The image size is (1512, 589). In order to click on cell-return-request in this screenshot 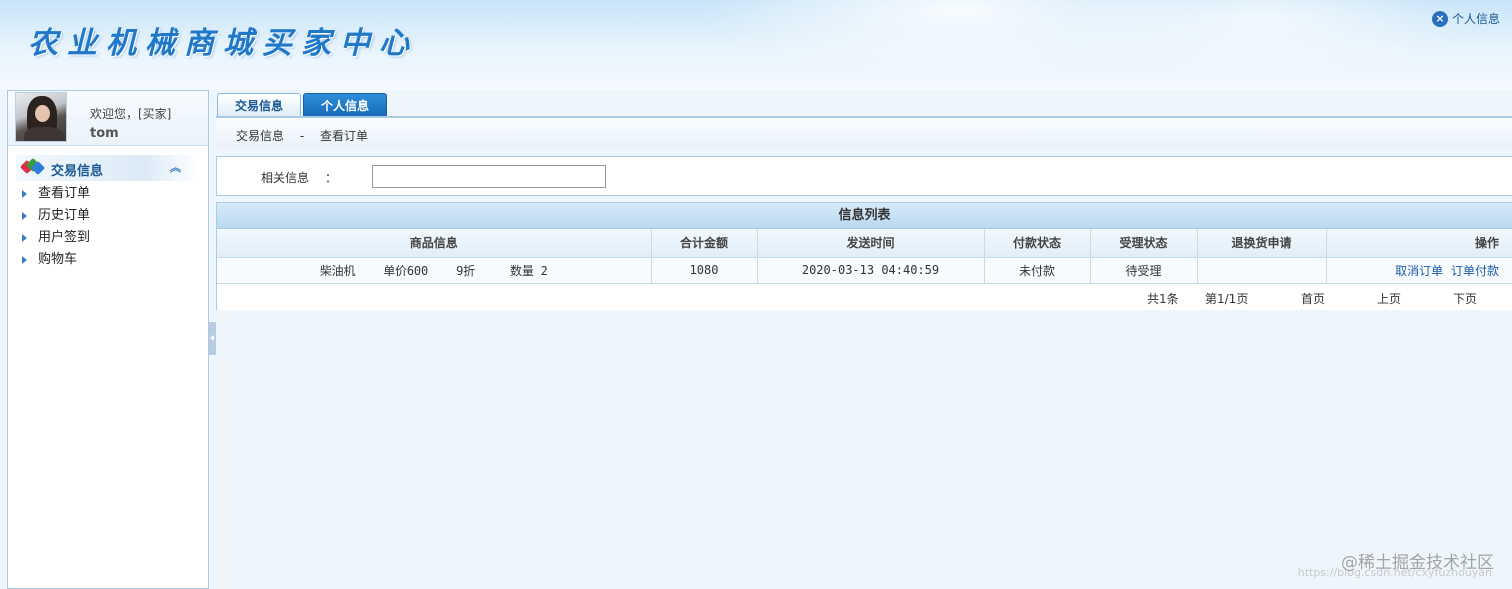, I will do `click(1262, 270)`.